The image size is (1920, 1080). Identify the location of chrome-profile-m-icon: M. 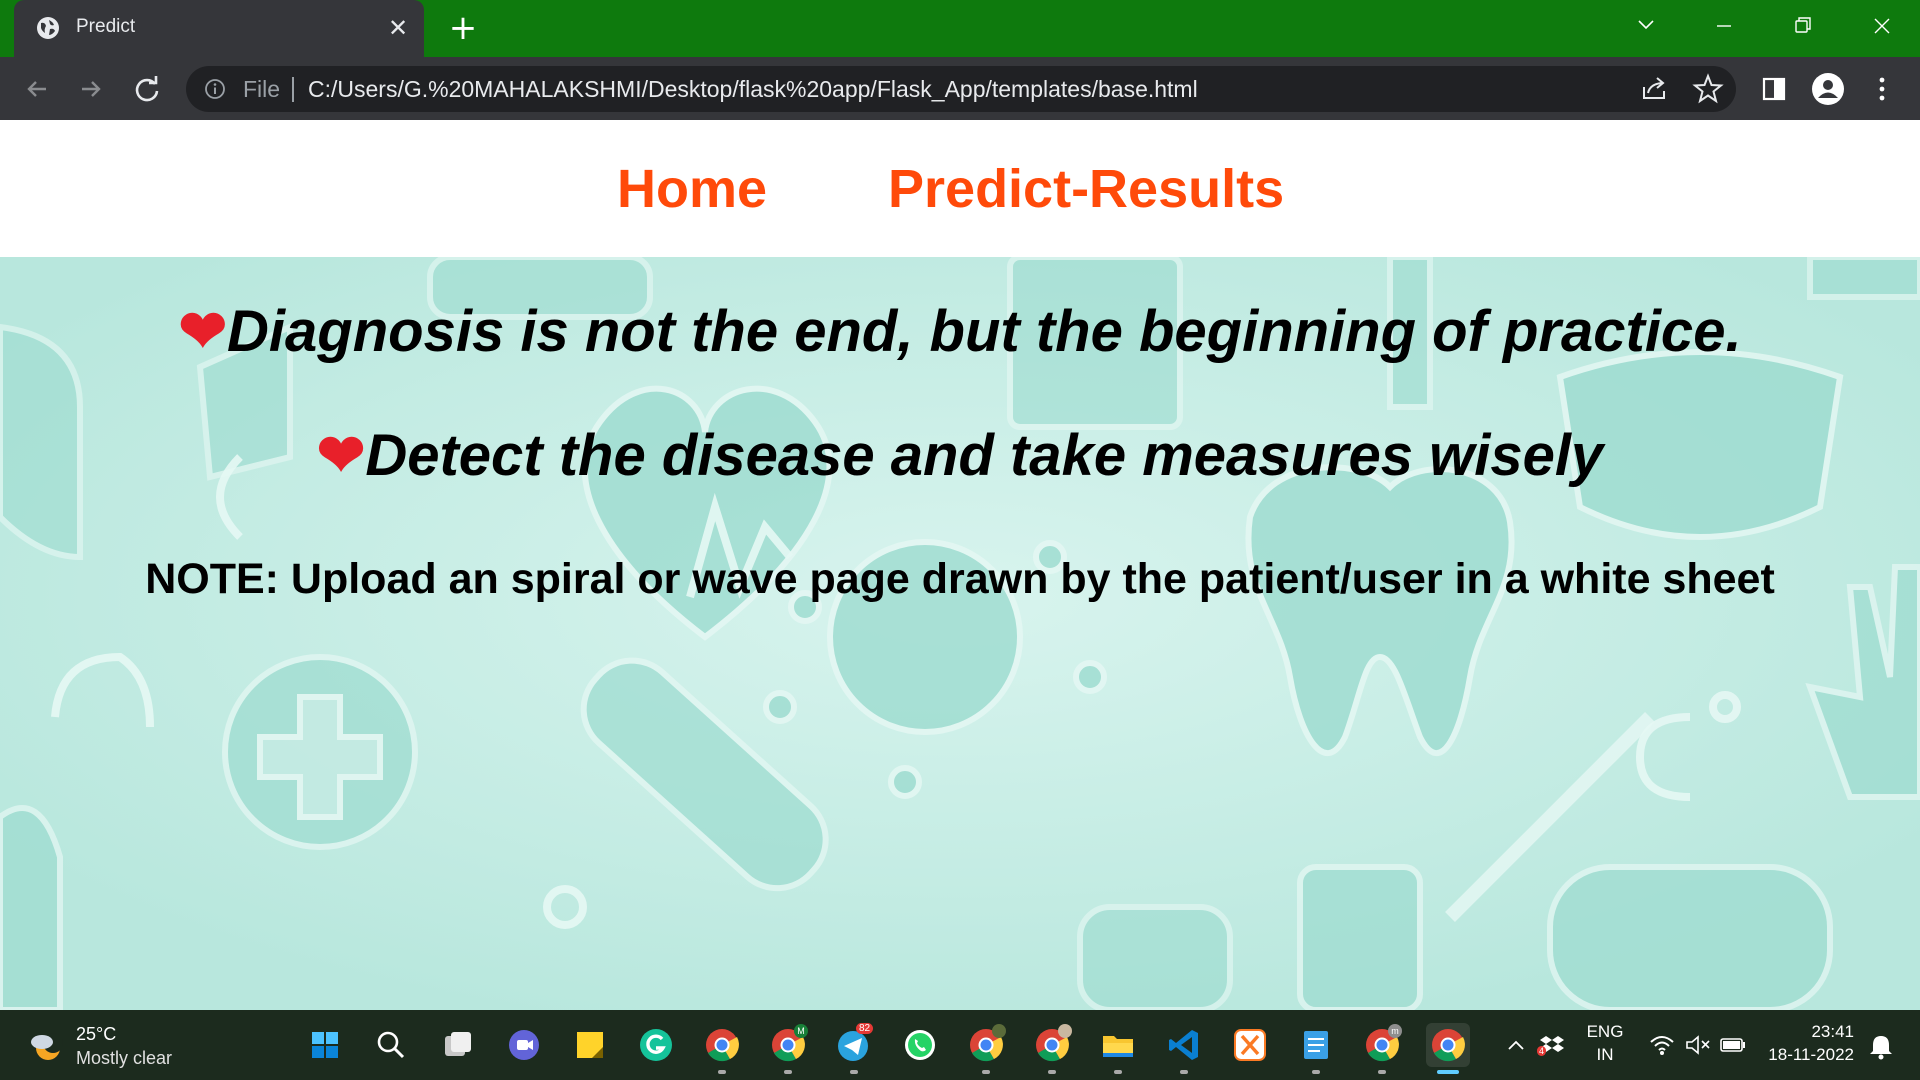
(788, 1048).